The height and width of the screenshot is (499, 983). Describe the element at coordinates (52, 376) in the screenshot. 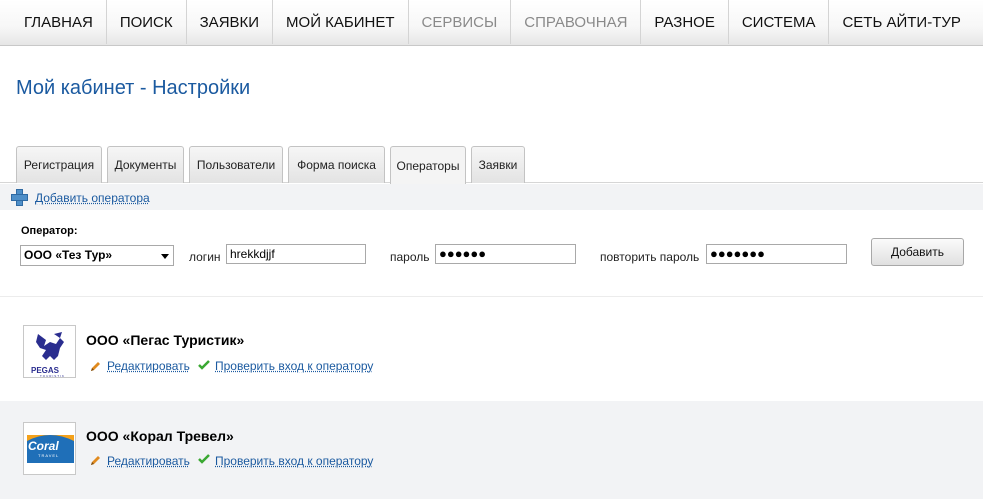

I see `pegas-logo-subtext: TOURISTIK` at that location.